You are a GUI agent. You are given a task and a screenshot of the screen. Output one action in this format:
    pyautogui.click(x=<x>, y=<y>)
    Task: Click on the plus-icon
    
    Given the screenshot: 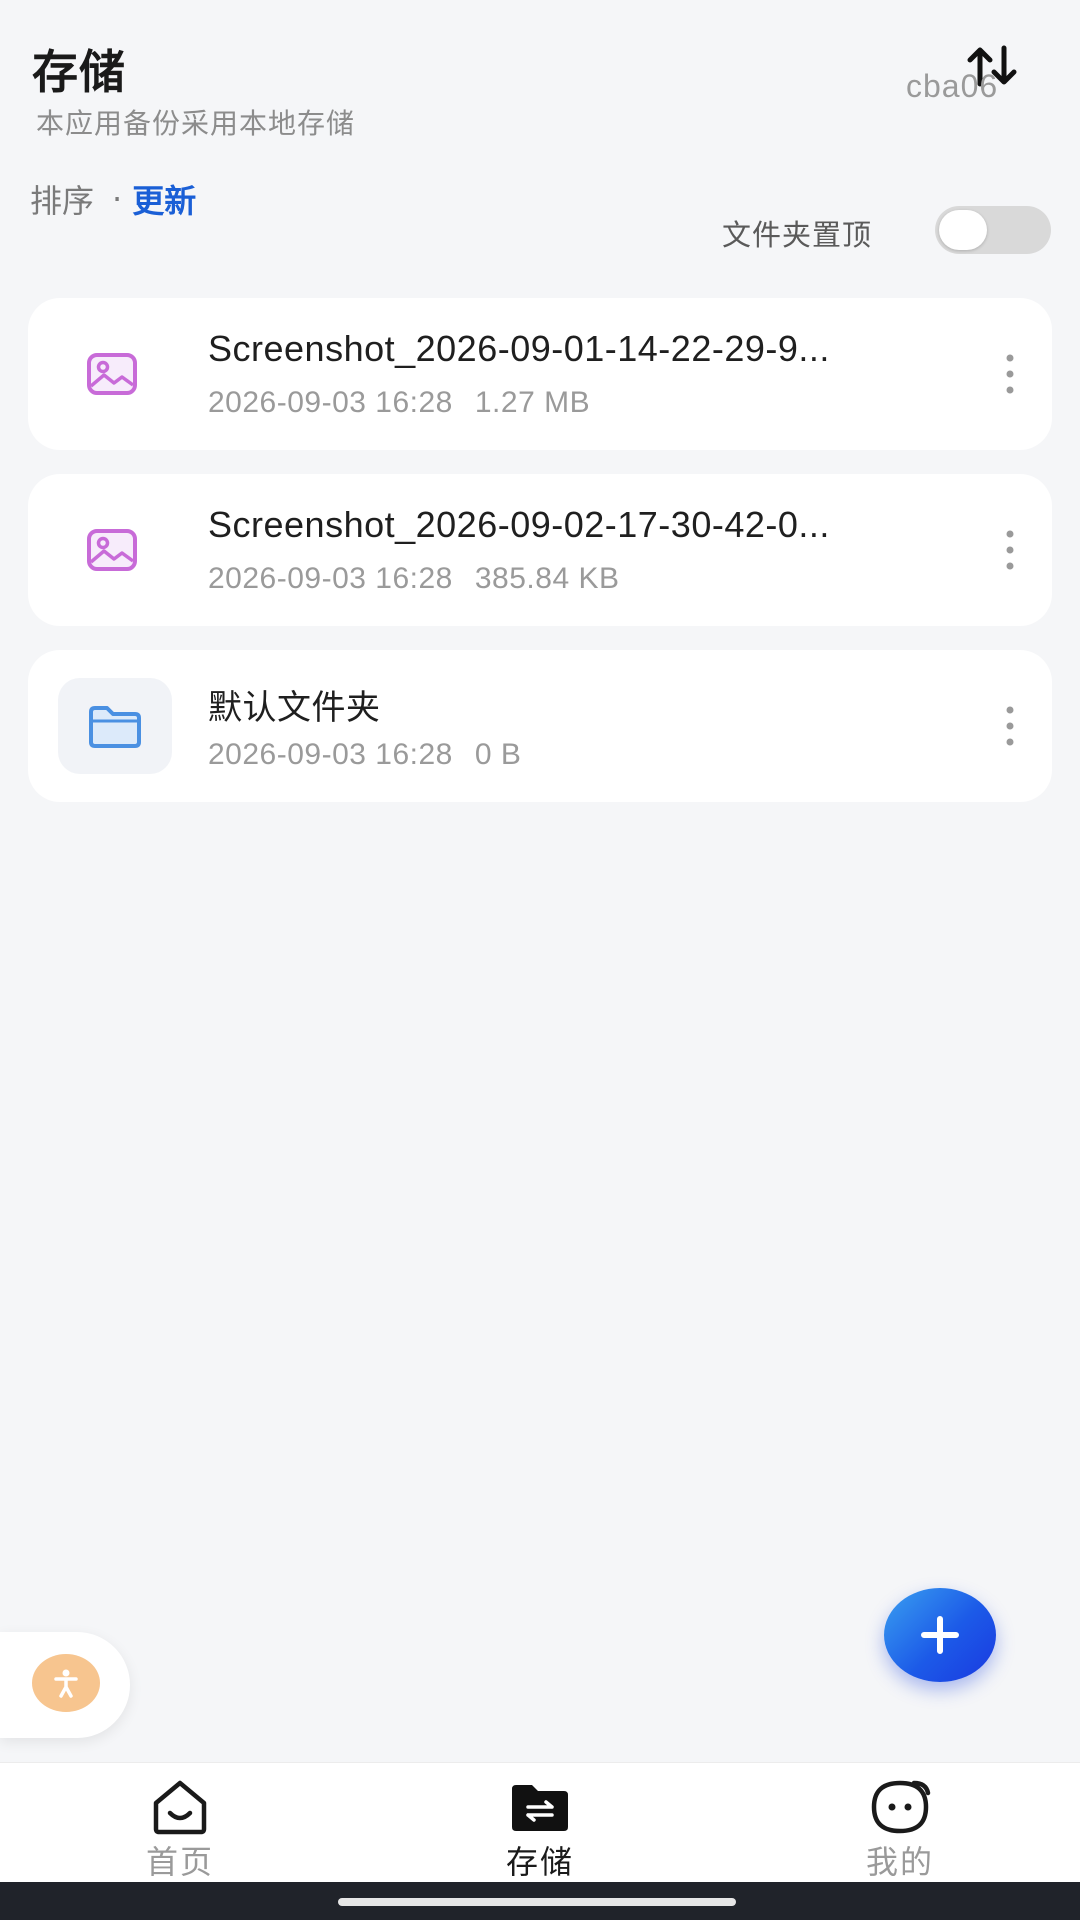 What is the action you would take?
    pyautogui.click(x=940, y=1635)
    